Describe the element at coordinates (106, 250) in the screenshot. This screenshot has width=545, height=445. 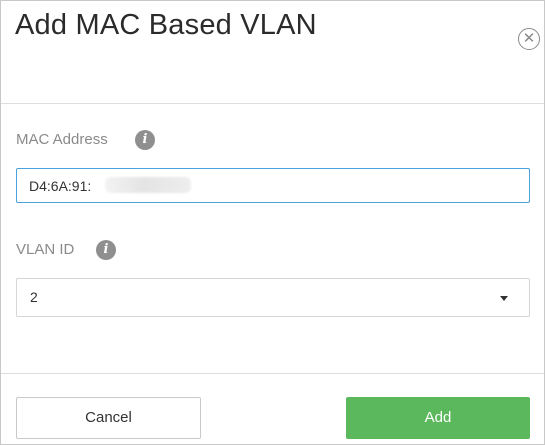
I see `vlan-id-info-icon: i` at that location.